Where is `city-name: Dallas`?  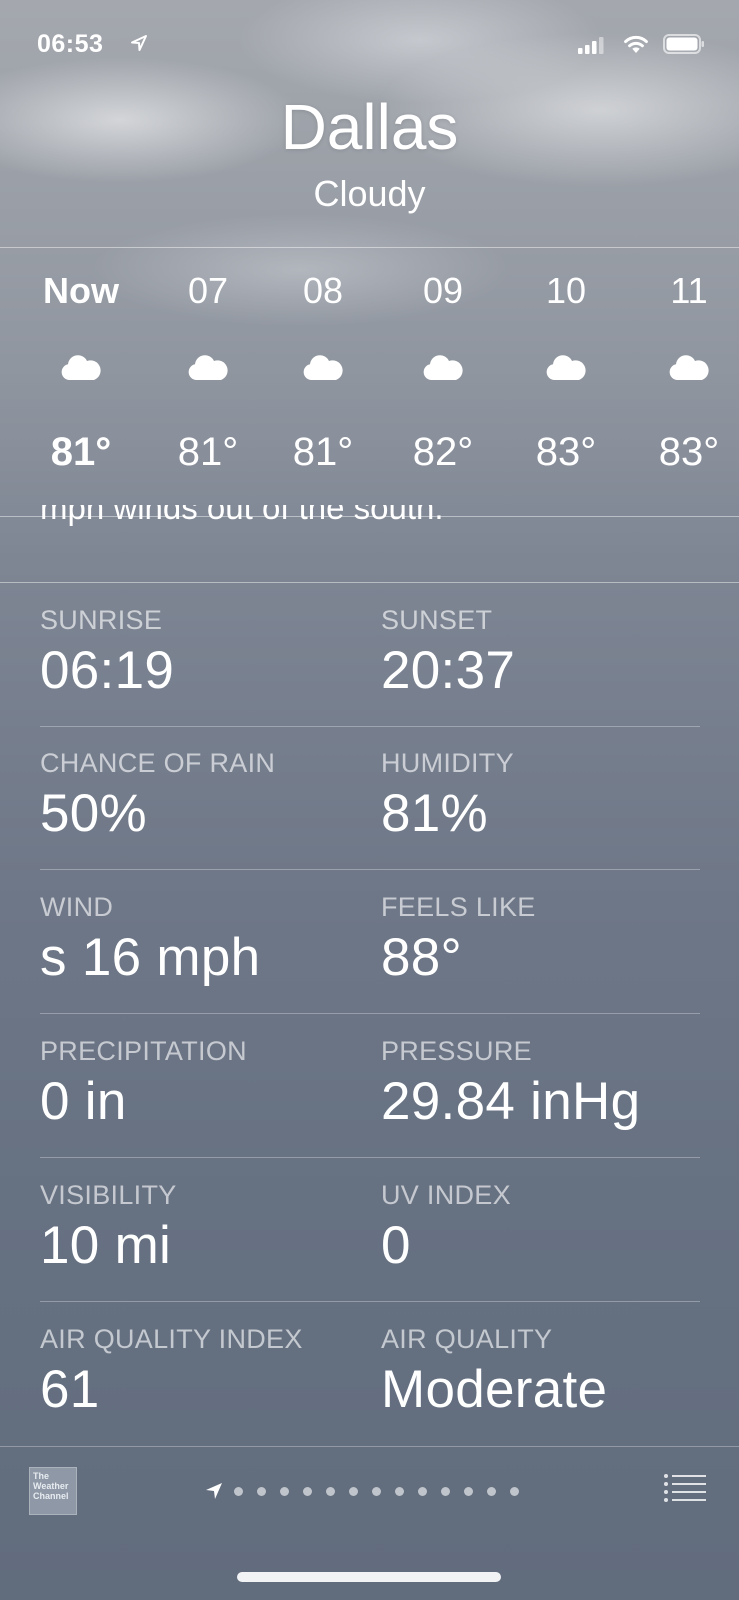
city-name: Dallas is located at coordinates (369, 127).